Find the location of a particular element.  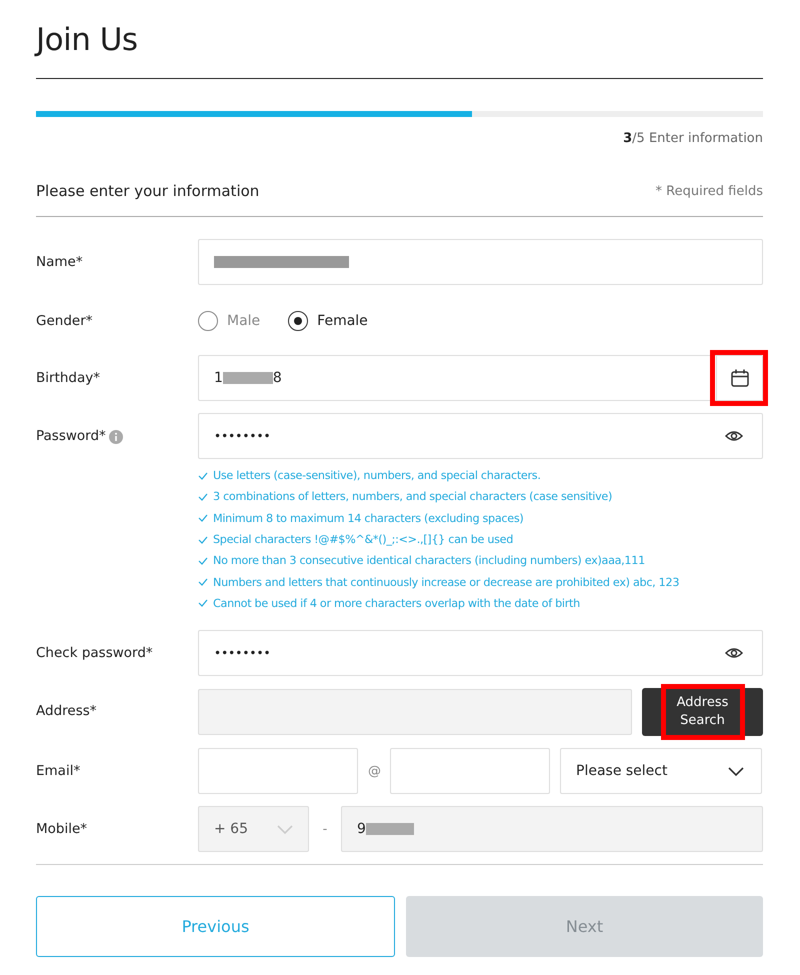

rule-text: Special characters !@#$%^&*()_;:<>.,[]{} can be used is located at coordinates (363, 539).